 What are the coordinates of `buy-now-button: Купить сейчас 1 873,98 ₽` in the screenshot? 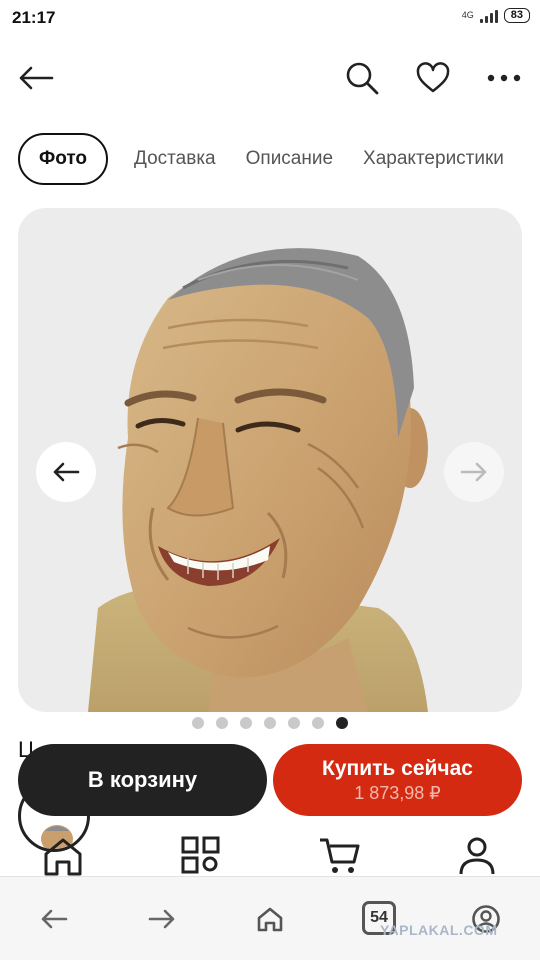 It's located at (397, 780).